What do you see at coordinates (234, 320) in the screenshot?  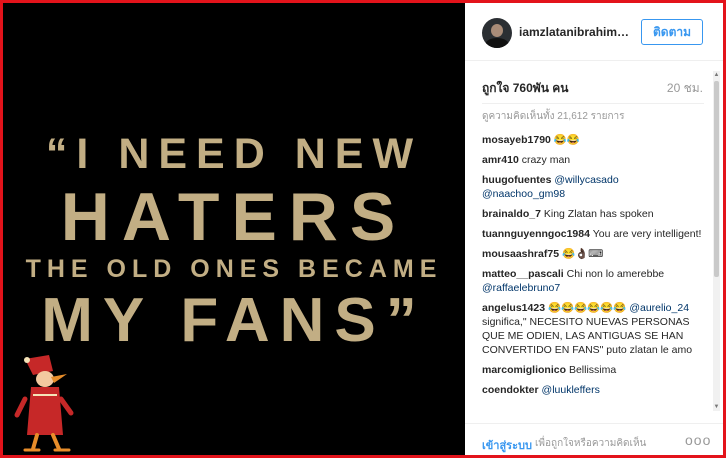 I see `quote-line-4: MY FANS”` at bounding box center [234, 320].